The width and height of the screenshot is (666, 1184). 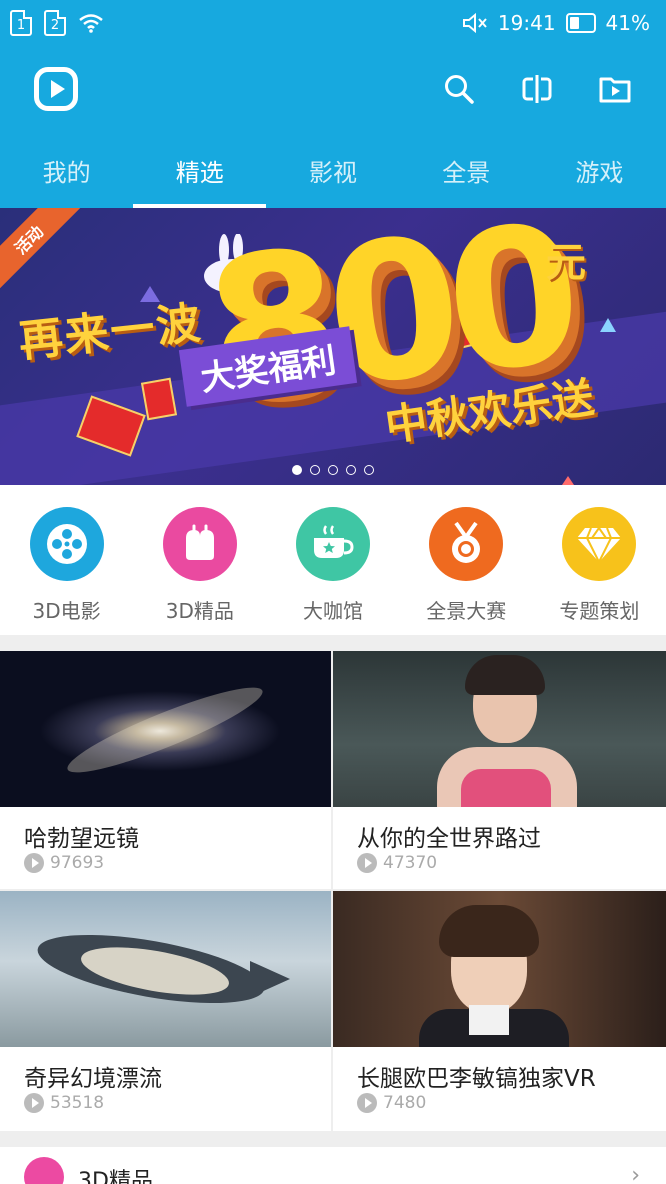 I want to click on battery-icon, so click(x=580, y=23).